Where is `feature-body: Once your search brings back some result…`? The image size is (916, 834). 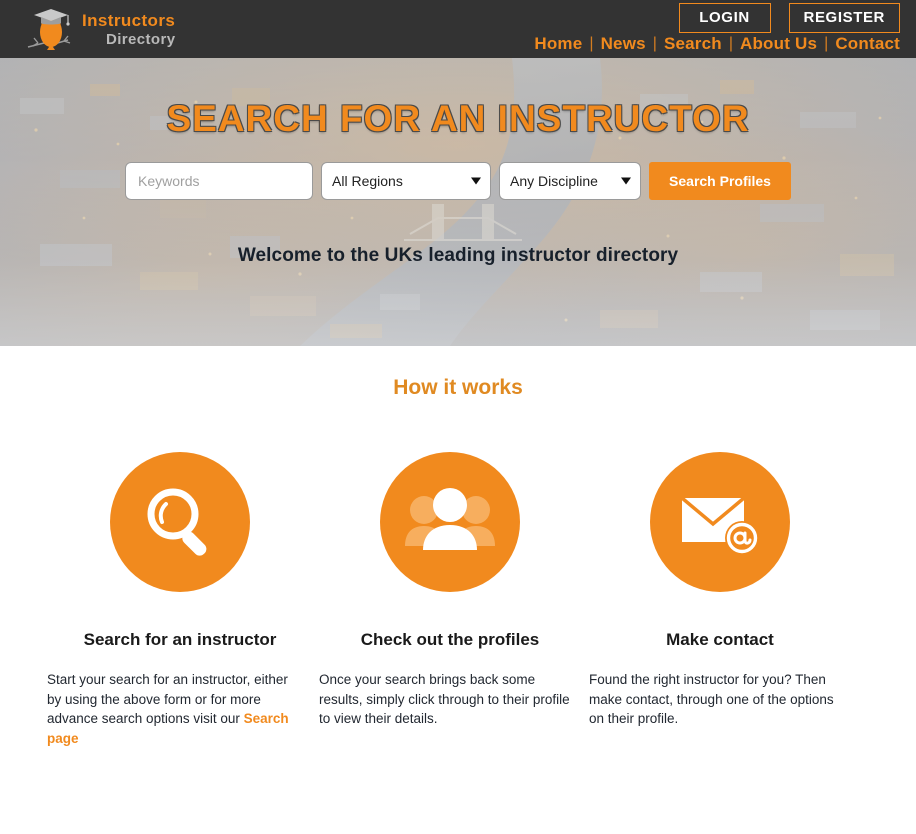
feature-body: Once your search brings back some result… is located at coordinates (444, 699).